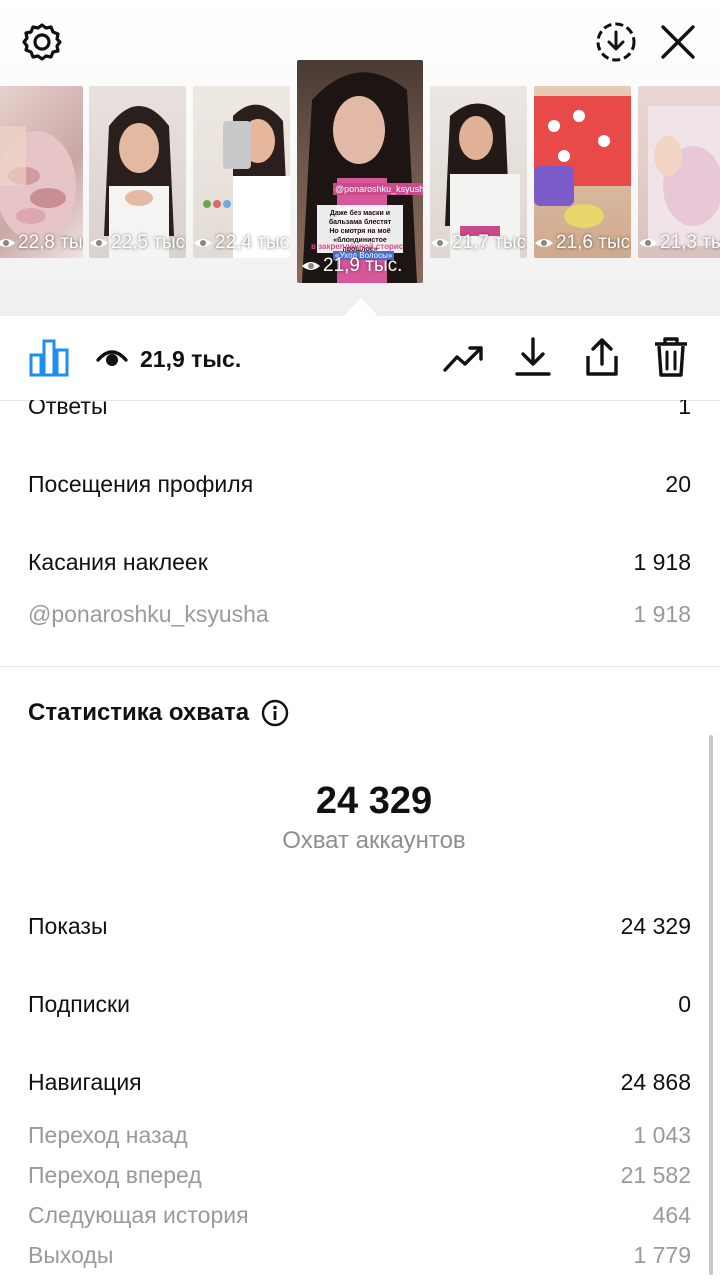  What do you see at coordinates (360, 358) in the screenshot?
I see `story-toolbar: 21,9 тыс.` at bounding box center [360, 358].